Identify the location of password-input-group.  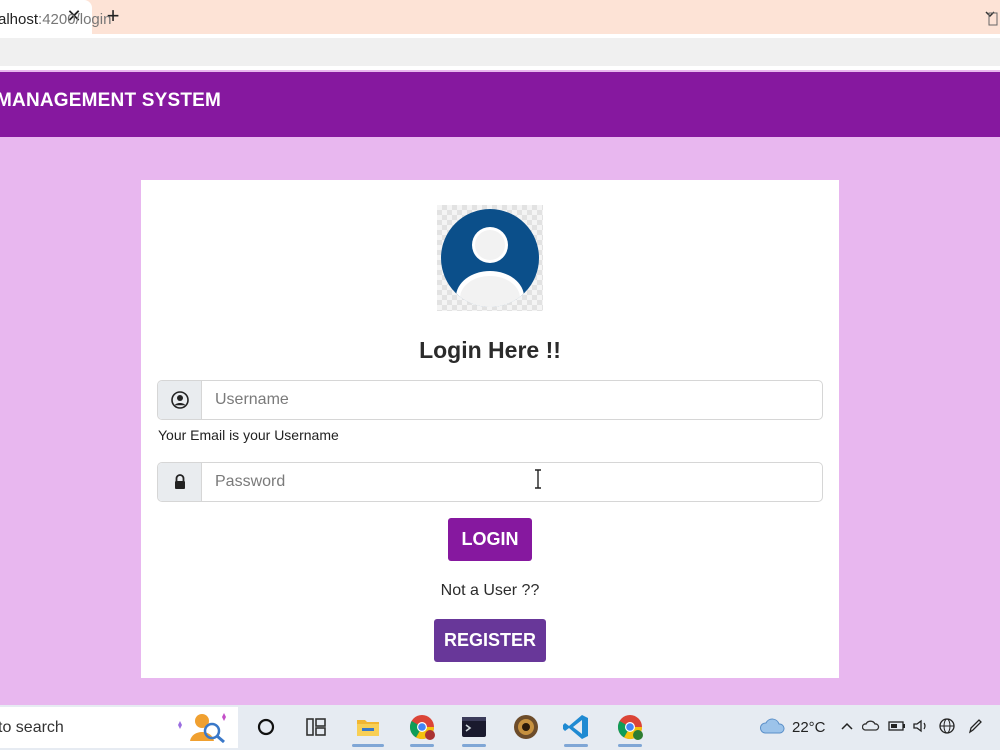
(490, 482).